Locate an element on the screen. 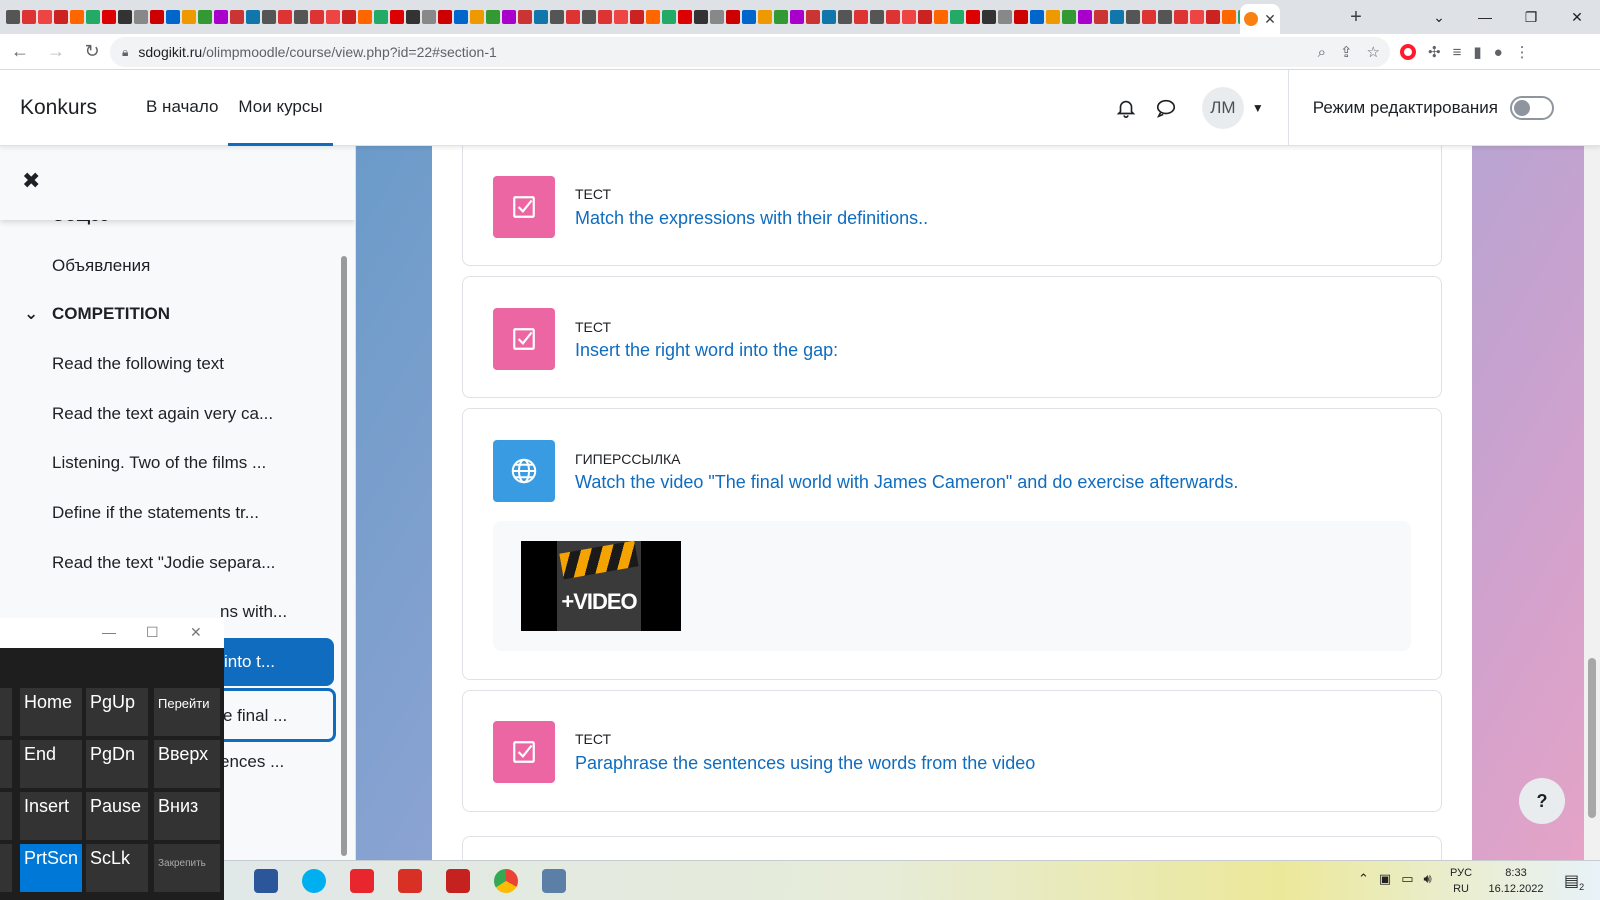  user-menu-chevron-down-icon: ▼ is located at coordinates (1258, 108).